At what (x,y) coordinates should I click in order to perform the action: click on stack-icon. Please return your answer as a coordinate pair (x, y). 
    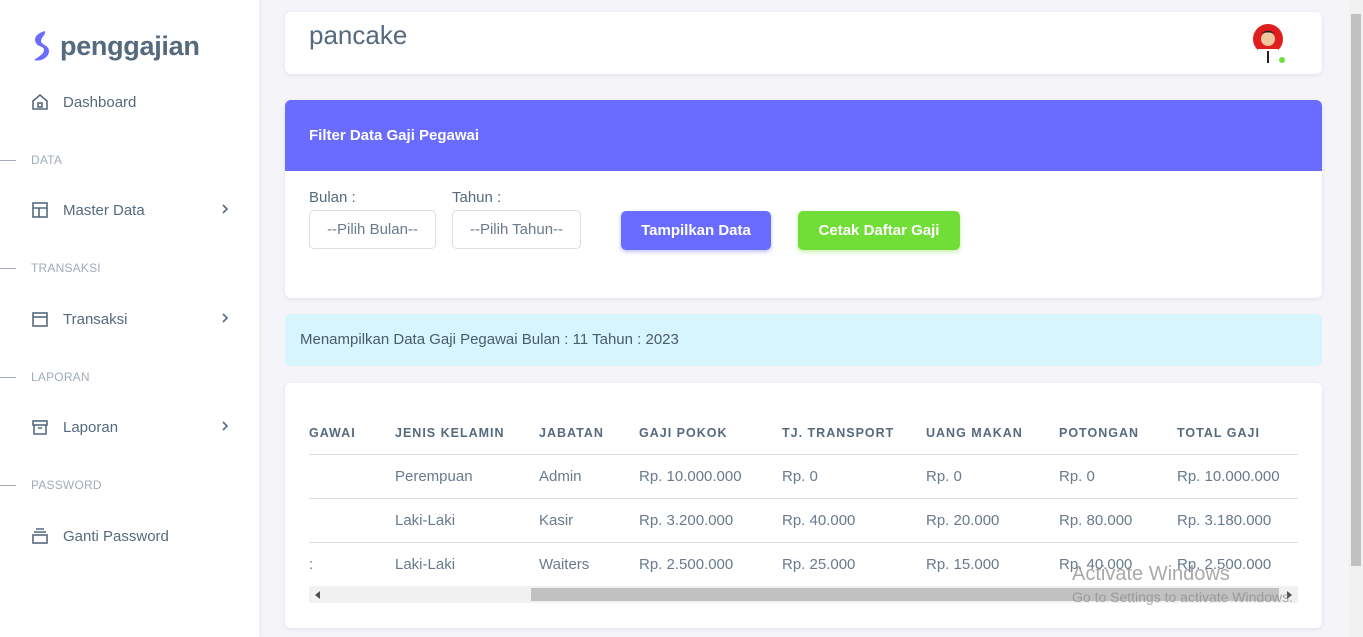
    Looking at the image, I should click on (40, 536).